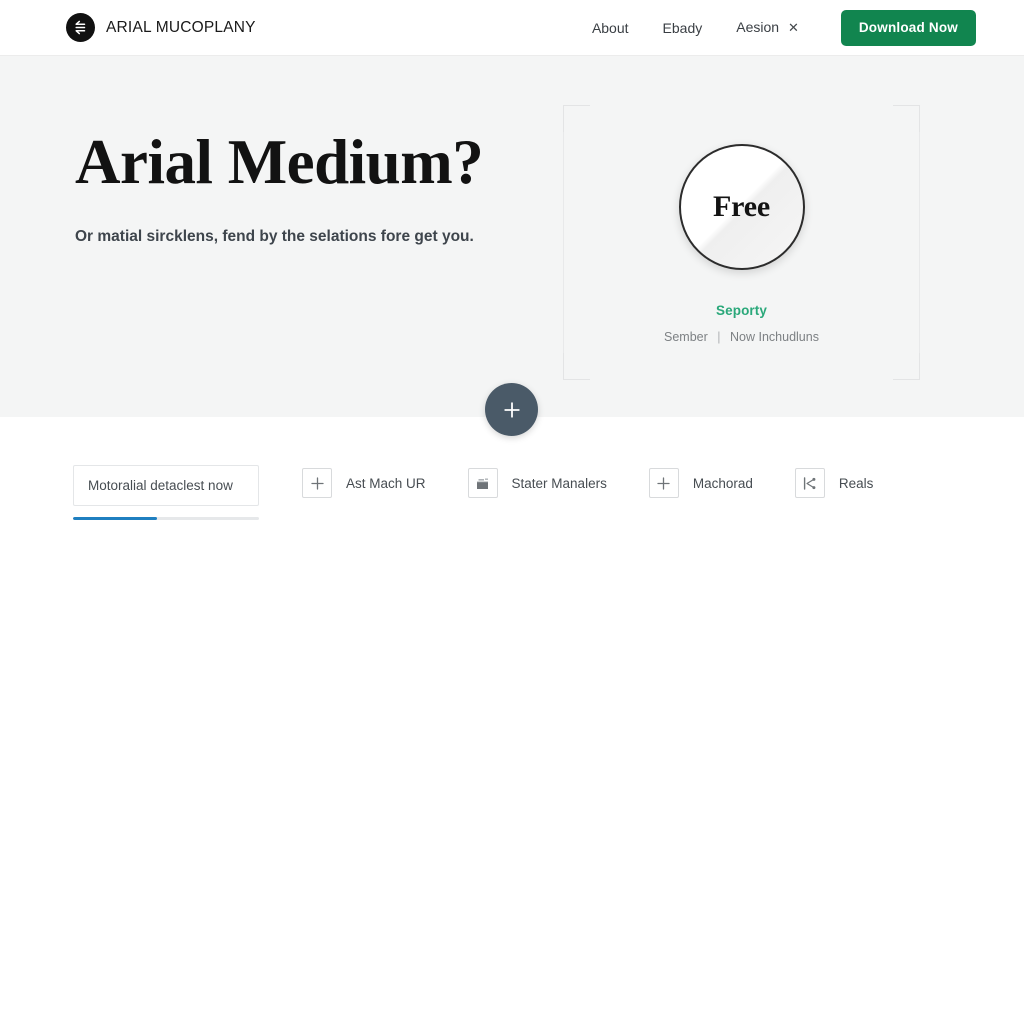 The height and width of the screenshot is (1024, 1024). I want to click on tool-item-stater-manalers: Stater Manalers, so click(537, 483).